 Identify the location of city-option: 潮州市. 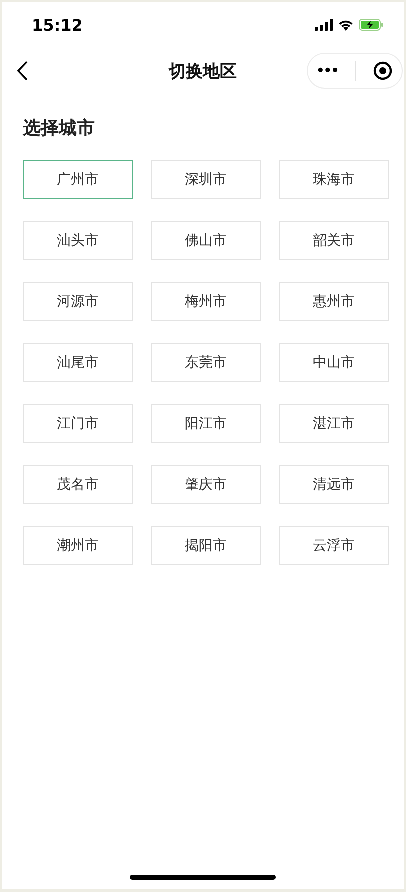
(78, 545).